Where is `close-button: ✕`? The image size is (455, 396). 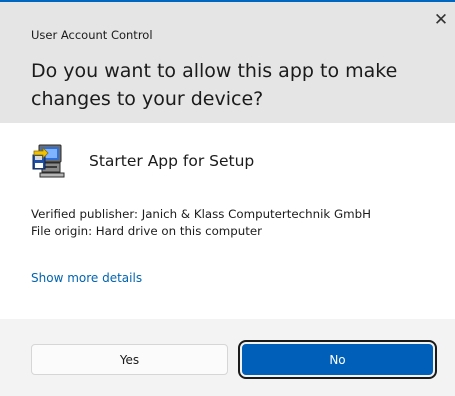 close-button: ✕ is located at coordinates (441, 20).